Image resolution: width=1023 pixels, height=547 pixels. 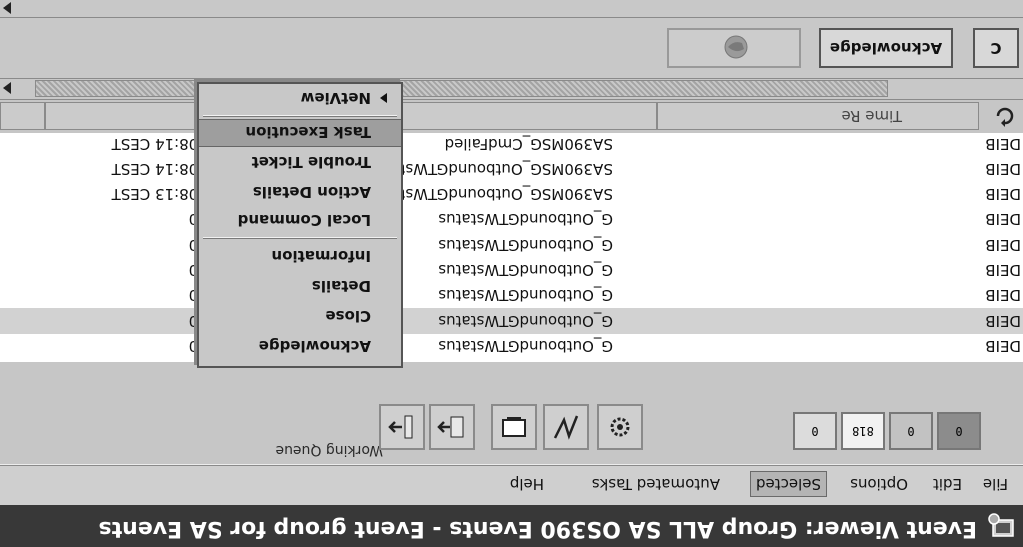 I want to click on menu-item-task-execution: Task Execution, so click(x=300, y=133).